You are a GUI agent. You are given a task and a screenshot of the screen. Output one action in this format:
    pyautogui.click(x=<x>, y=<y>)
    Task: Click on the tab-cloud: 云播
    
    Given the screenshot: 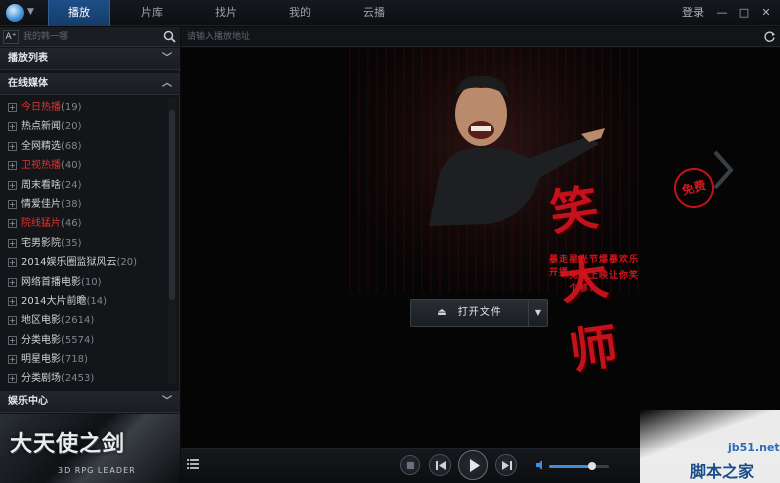 What is the action you would take?
    pyautogui.click(x=374, y=13)
    